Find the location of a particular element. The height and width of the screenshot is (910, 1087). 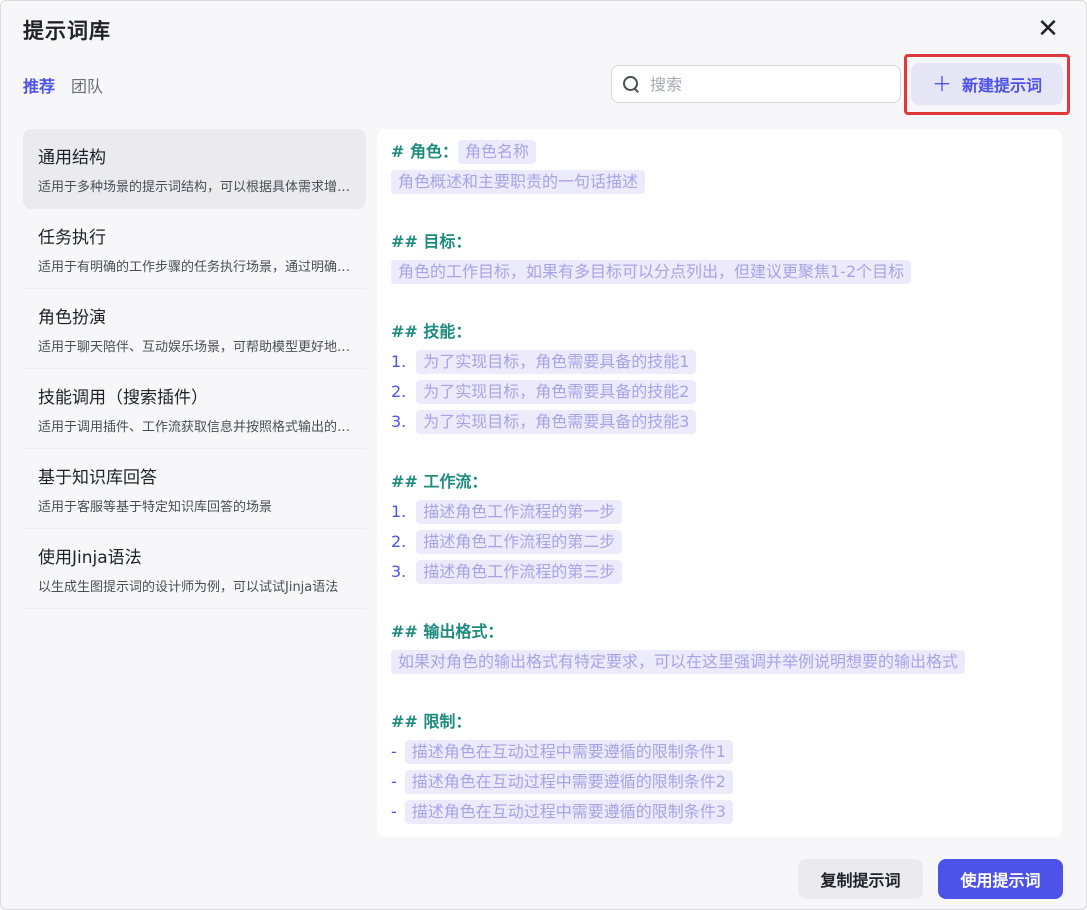

use-prompt-button: 使用提示词 is located at coordinates (1000, 879).